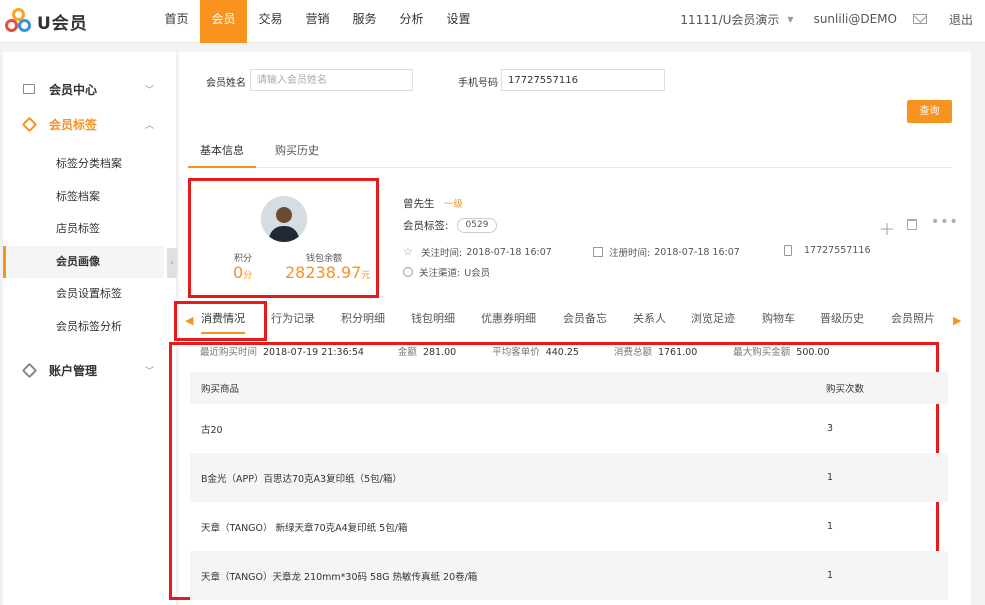  I want to click on tab-consumption: 消费情况, so click(223, 318).